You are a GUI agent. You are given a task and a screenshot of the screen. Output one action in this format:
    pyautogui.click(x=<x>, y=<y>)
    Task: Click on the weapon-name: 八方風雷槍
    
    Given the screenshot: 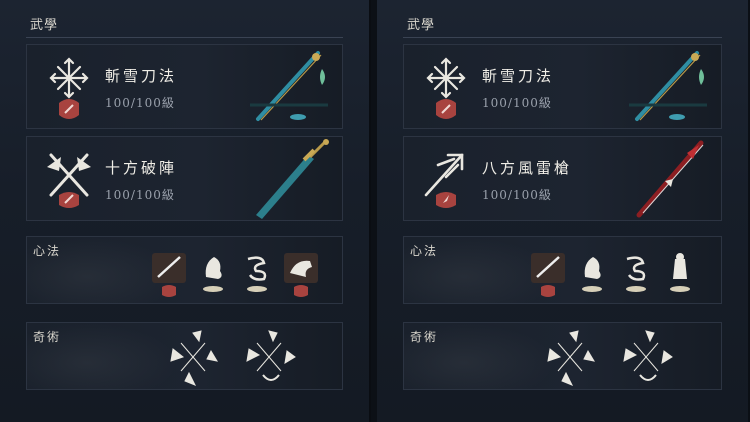 What is the action you would take?
    pyautogui.click(x=527, y=168)
    